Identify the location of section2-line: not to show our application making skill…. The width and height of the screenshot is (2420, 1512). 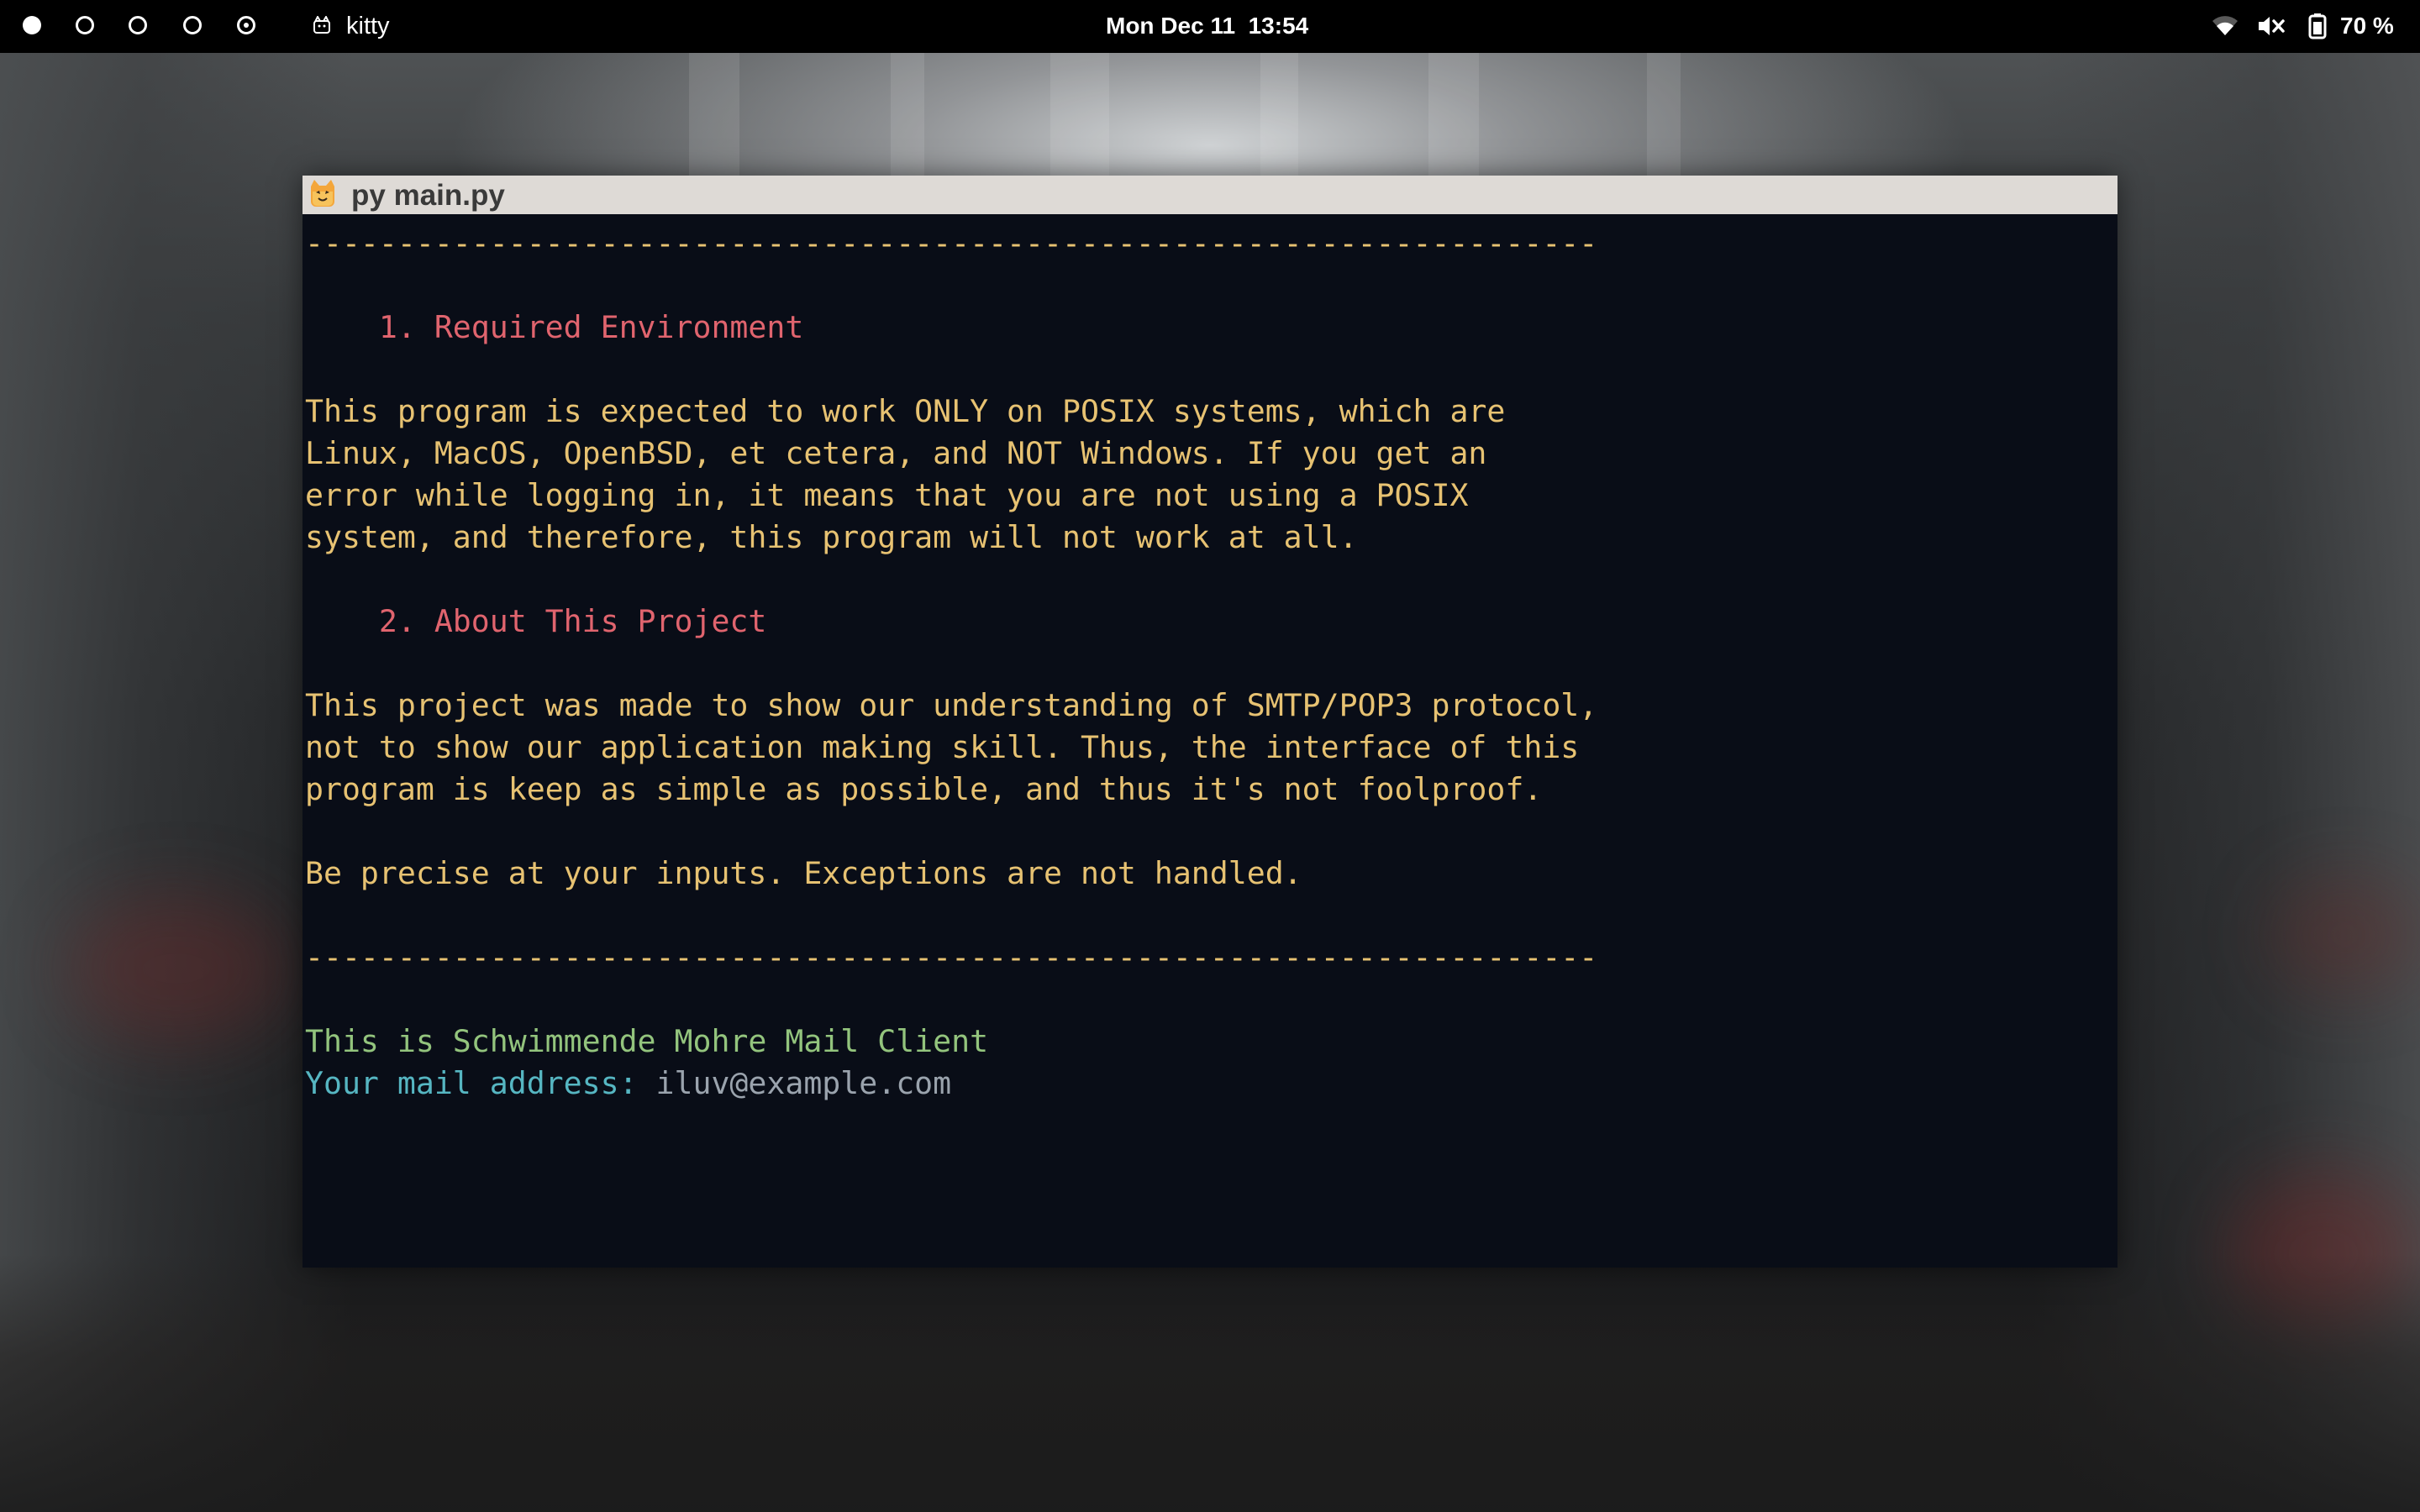
(942, 747).